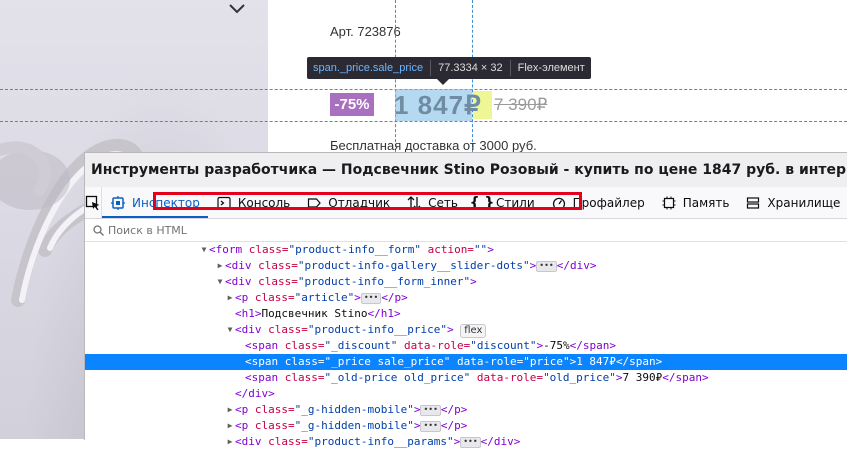  I want to click on tab-storage-label: Хранилище, so click(804, 202).